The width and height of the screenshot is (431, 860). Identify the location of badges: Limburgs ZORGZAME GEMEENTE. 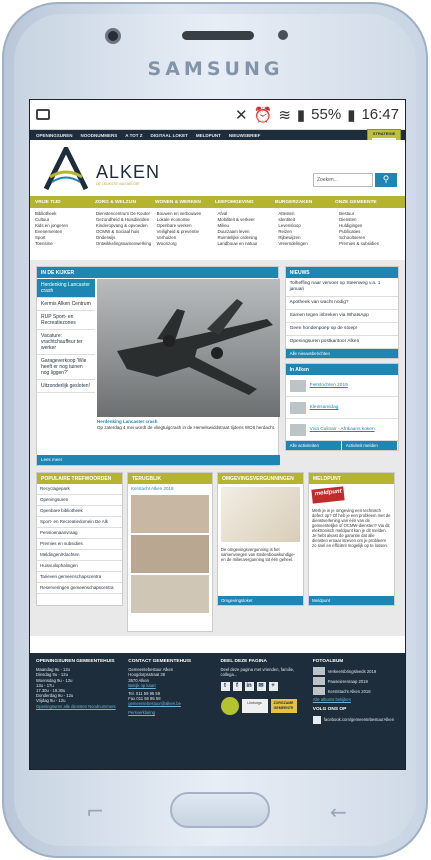
(264, 705).